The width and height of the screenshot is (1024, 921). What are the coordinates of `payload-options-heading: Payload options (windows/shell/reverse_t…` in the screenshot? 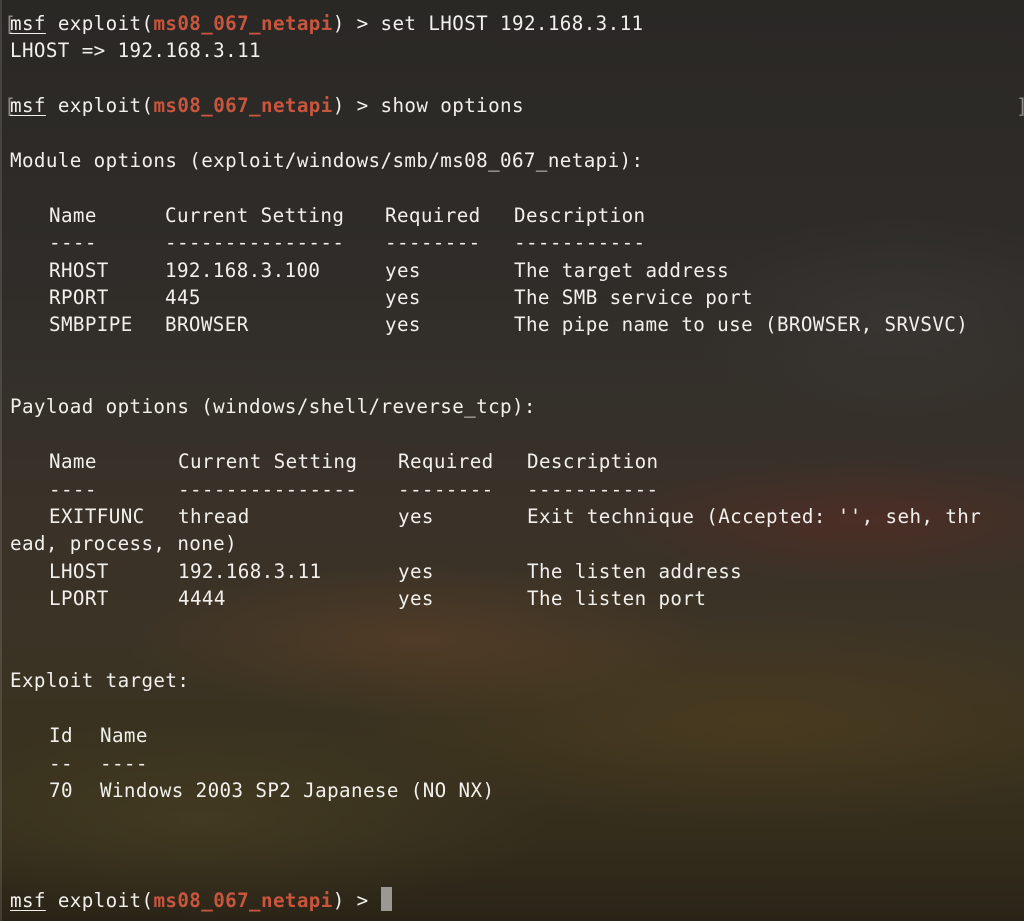 It's located at (273, 407).